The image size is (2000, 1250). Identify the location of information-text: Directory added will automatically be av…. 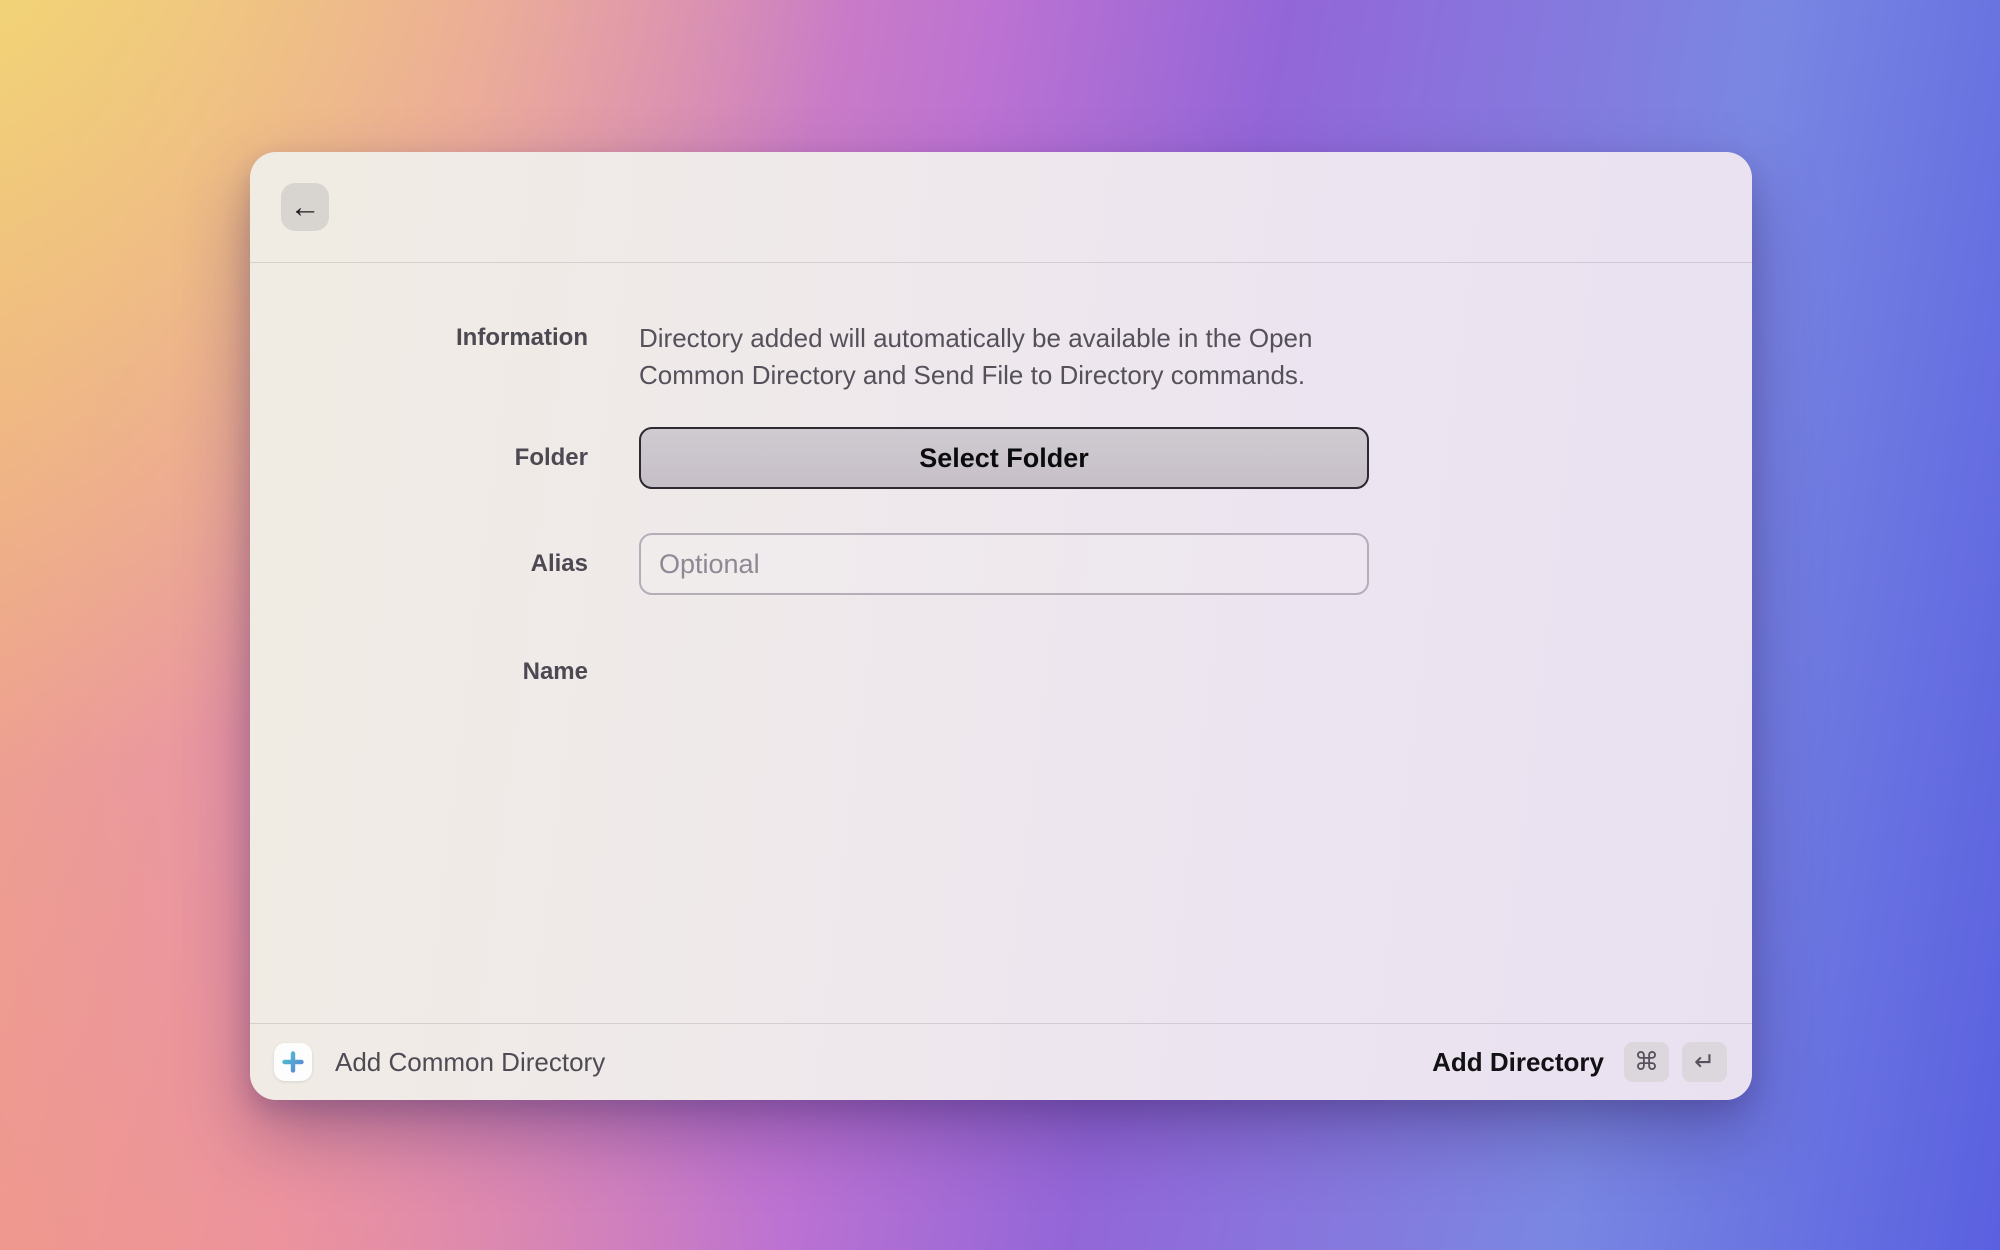
(976, 356).